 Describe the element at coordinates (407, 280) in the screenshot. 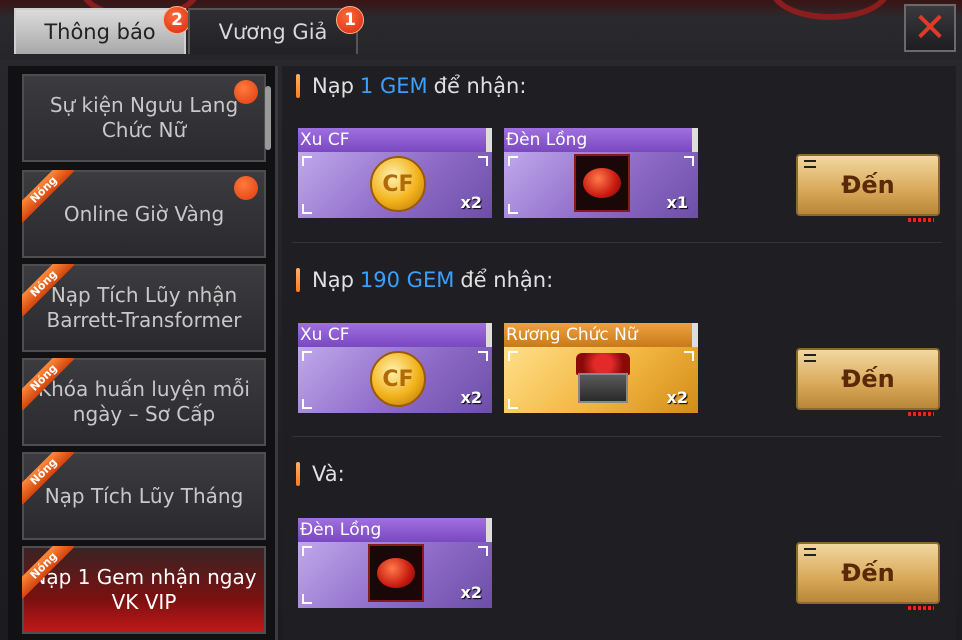

I see `gem-amount: 190 GEM` at that location.